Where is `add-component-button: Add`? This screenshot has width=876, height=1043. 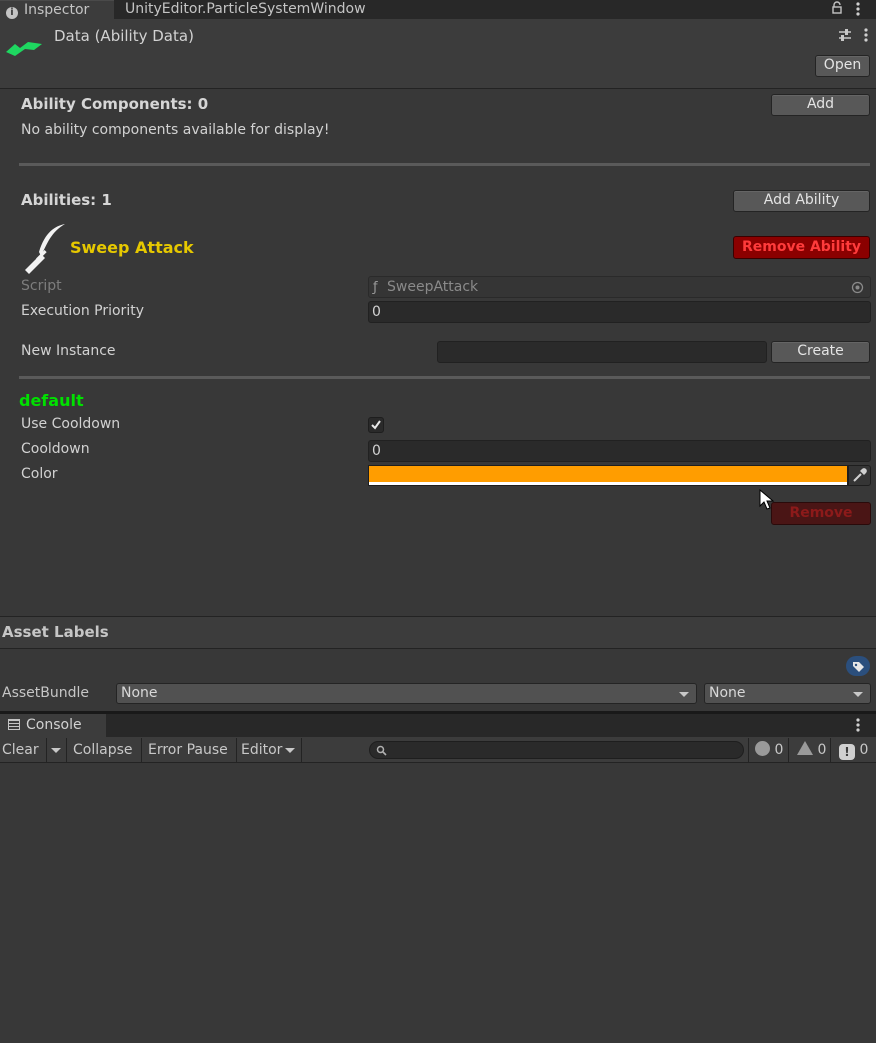 add-component-button: Add is located at coordinates (820, 105).